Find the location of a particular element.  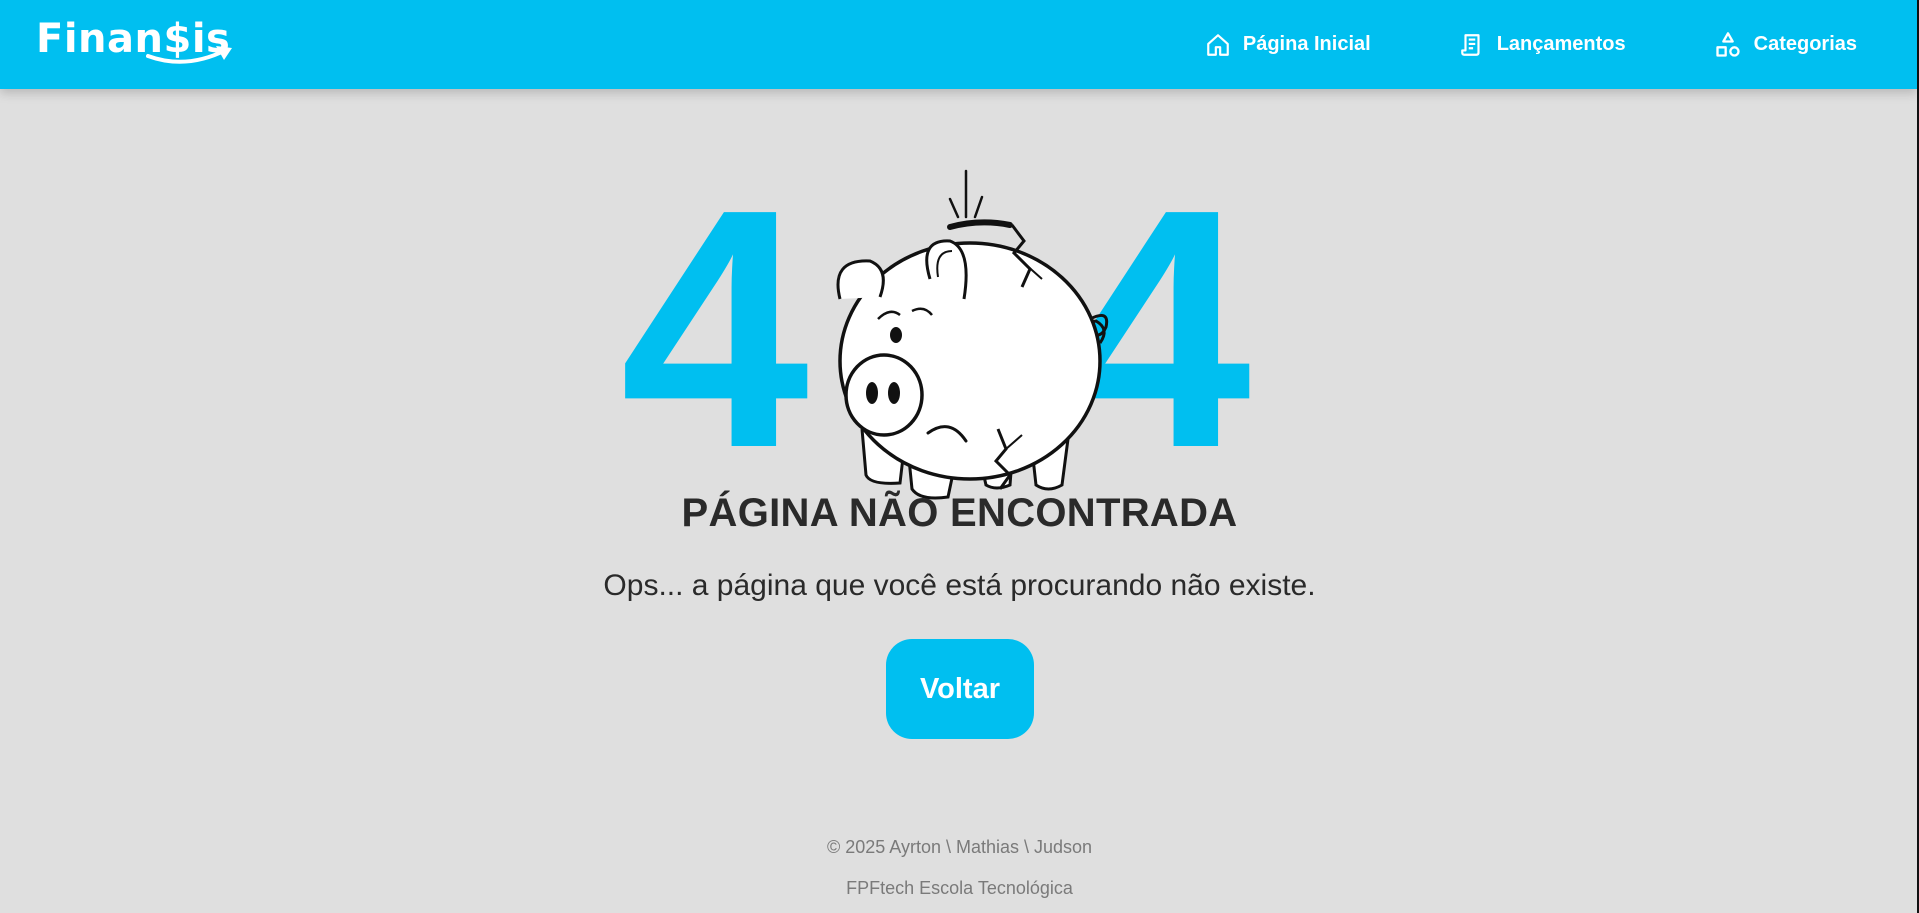

receipt-icon is located at coordinates (1470, 44).